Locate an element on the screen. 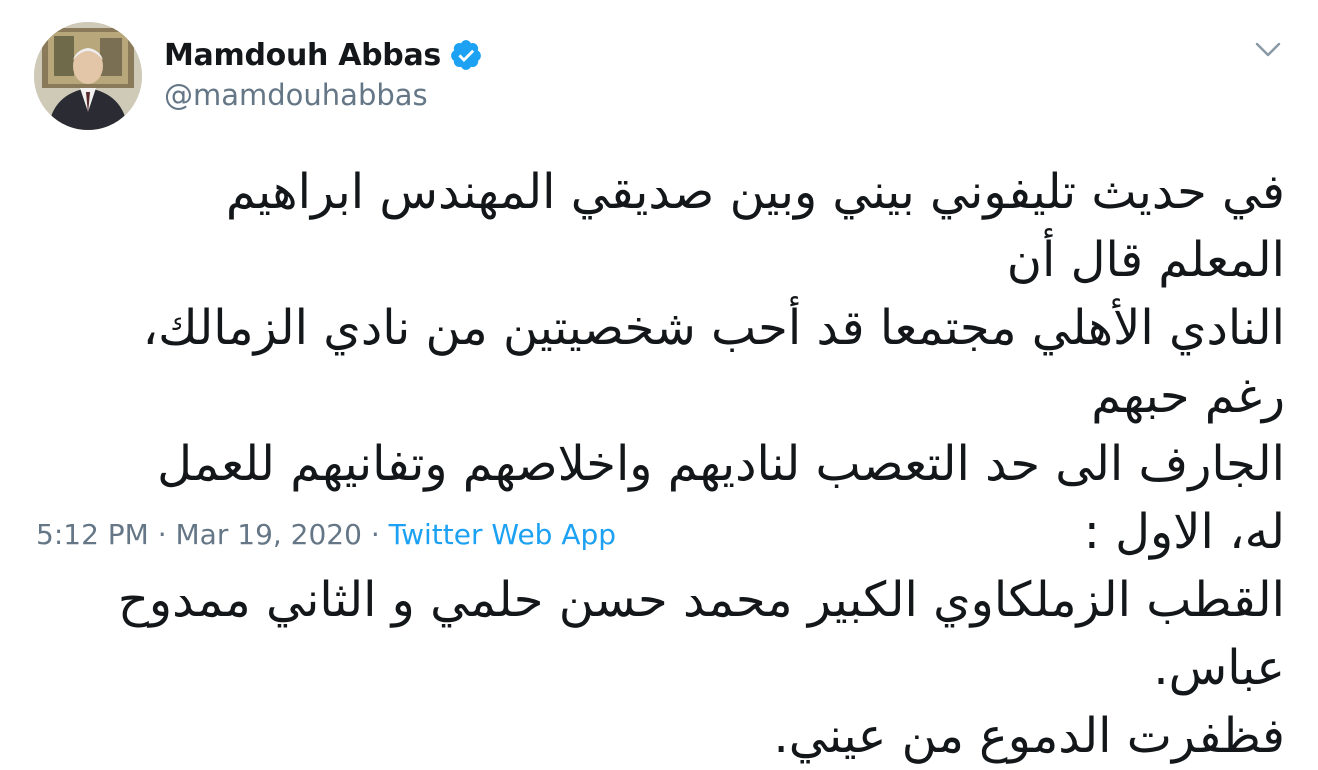  tweet-menu-button is located at coordinates (1268, 49).